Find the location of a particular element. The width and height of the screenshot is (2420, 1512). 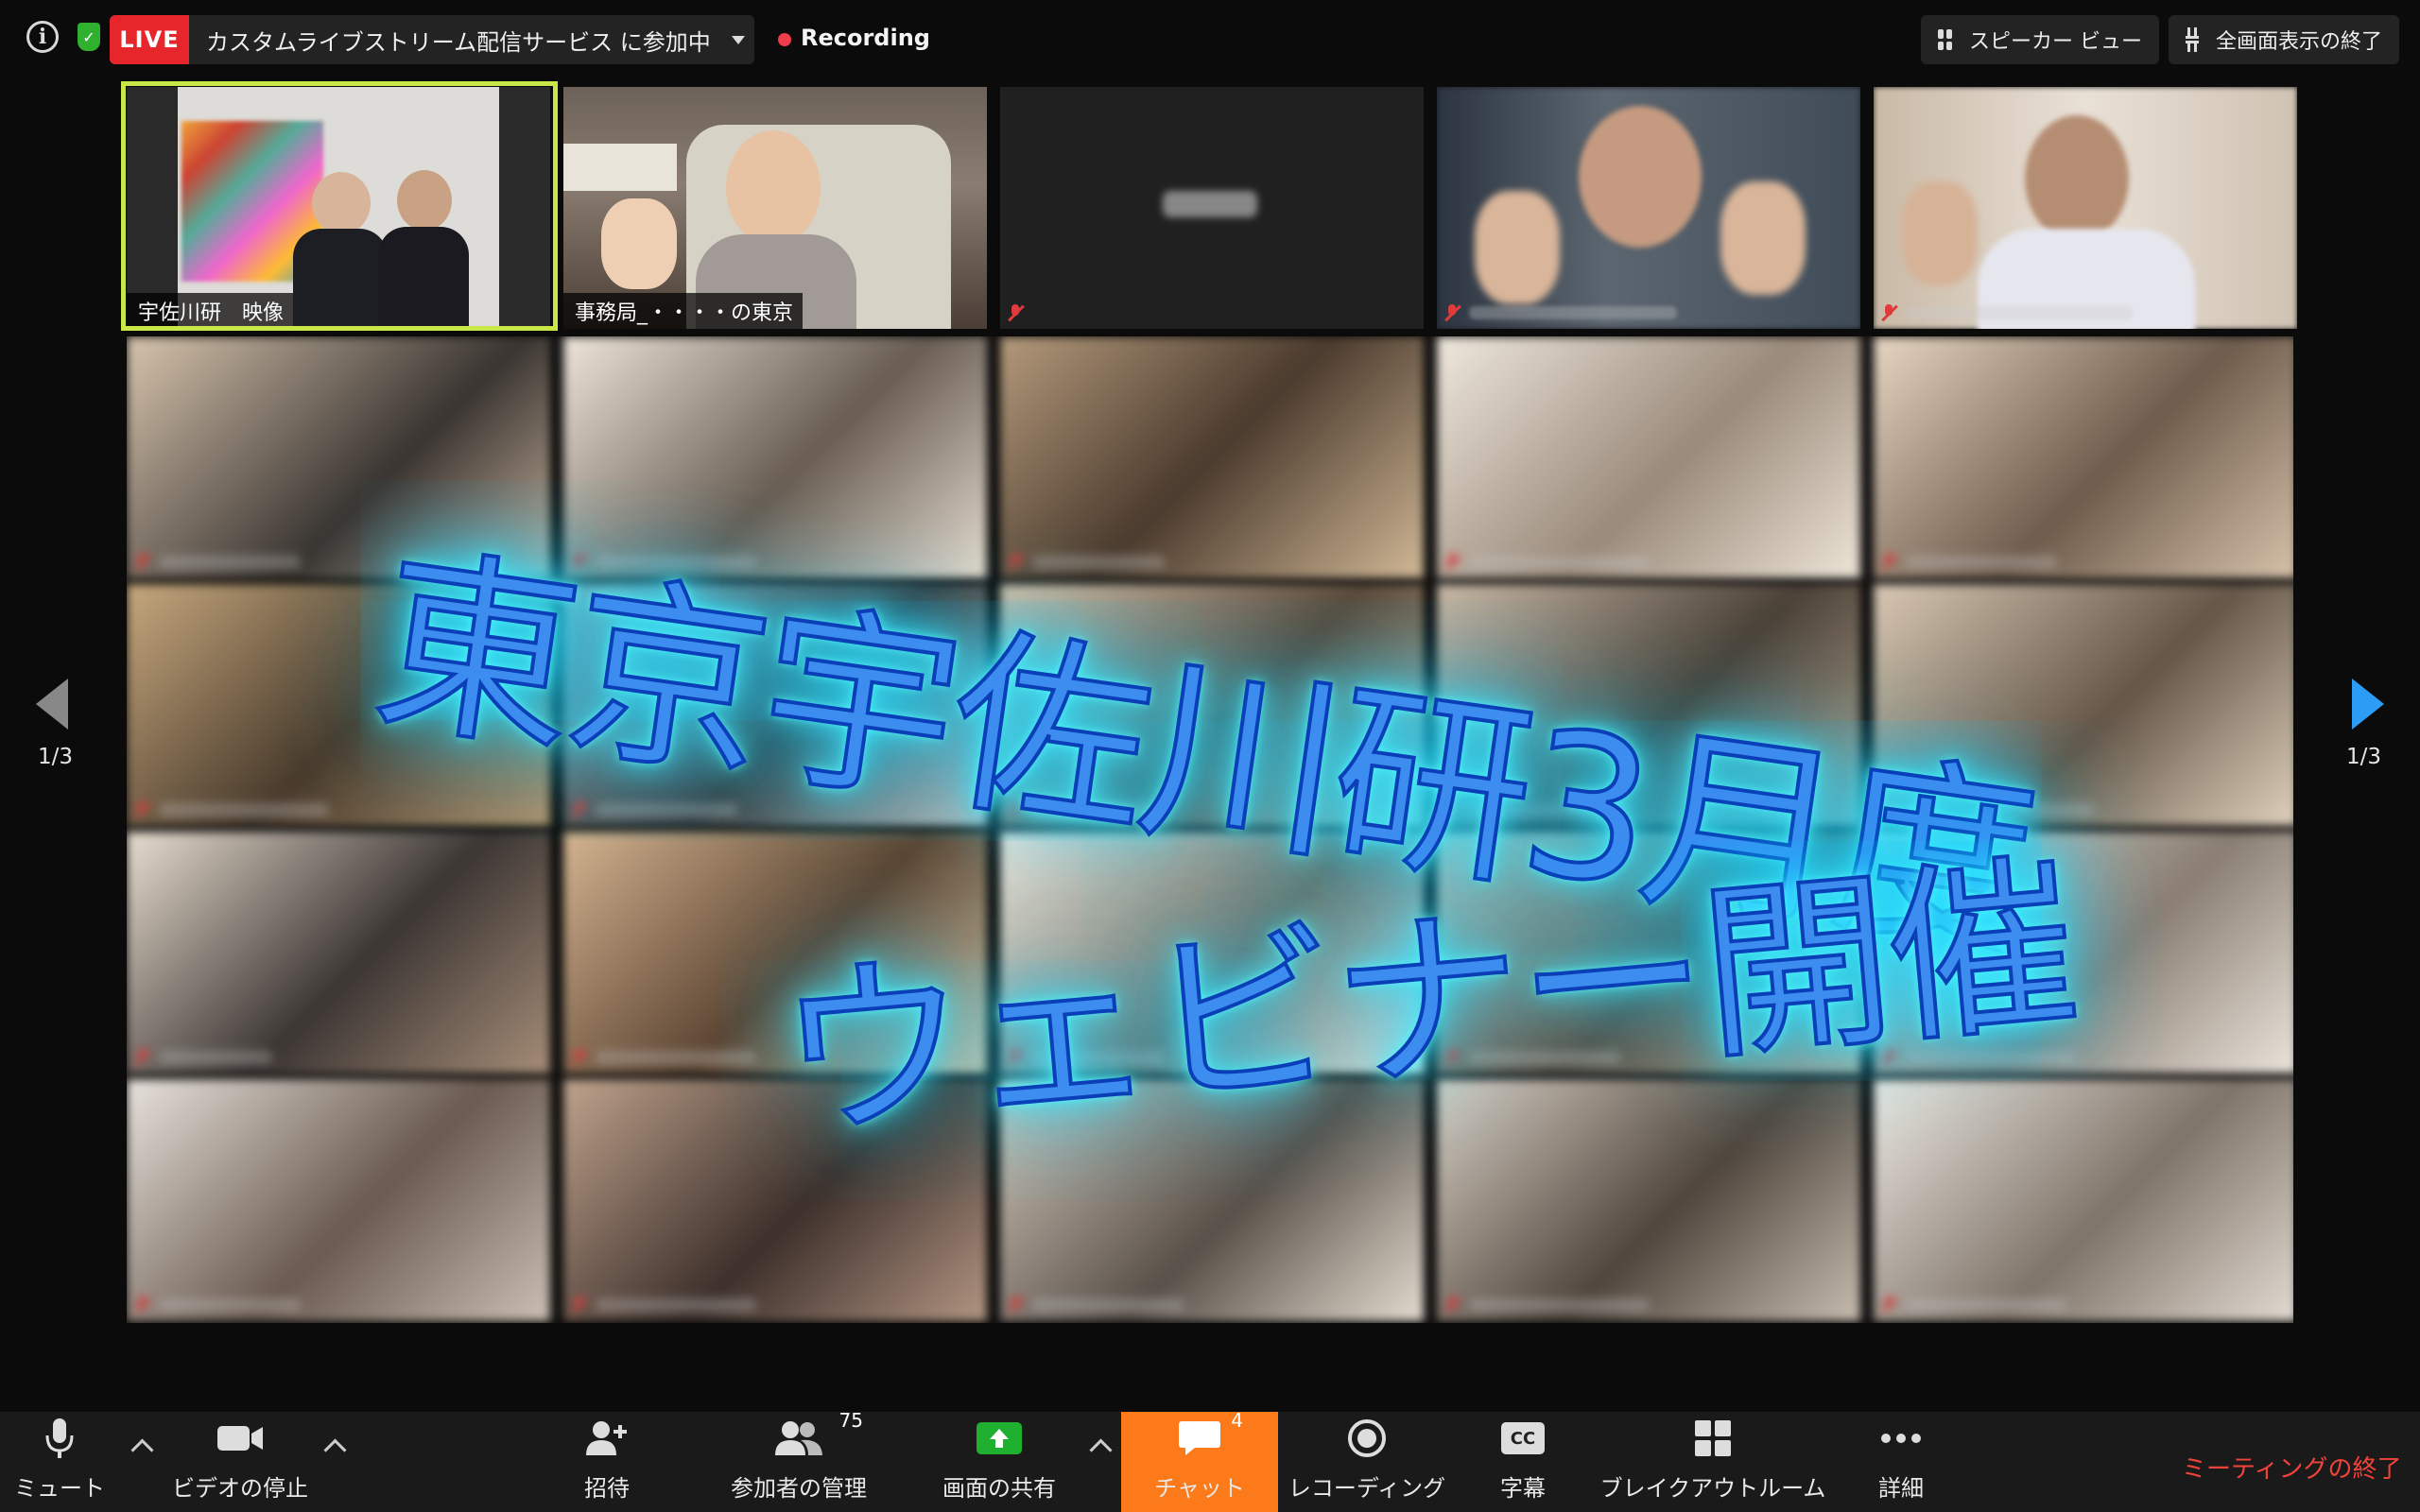

invite-button: 招待 is located at coordinates (607, 1462).